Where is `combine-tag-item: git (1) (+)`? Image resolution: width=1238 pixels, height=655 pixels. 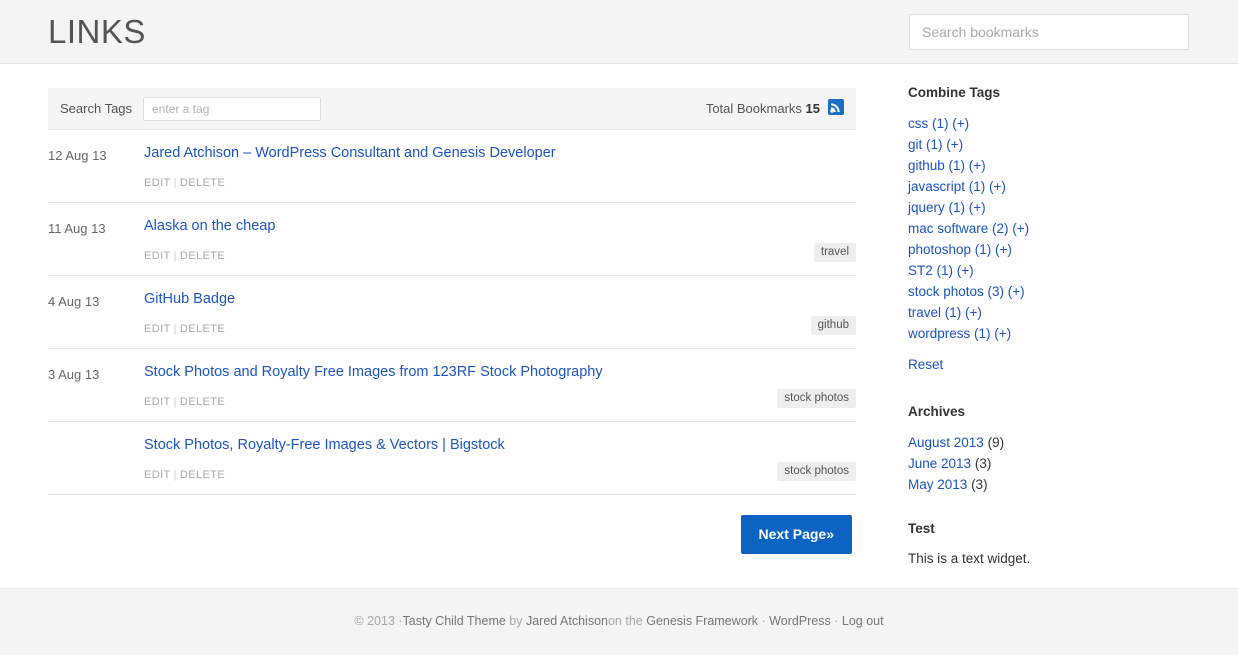
combine-tag-item: git (1) (+) is located at coordinates (1053, 144).